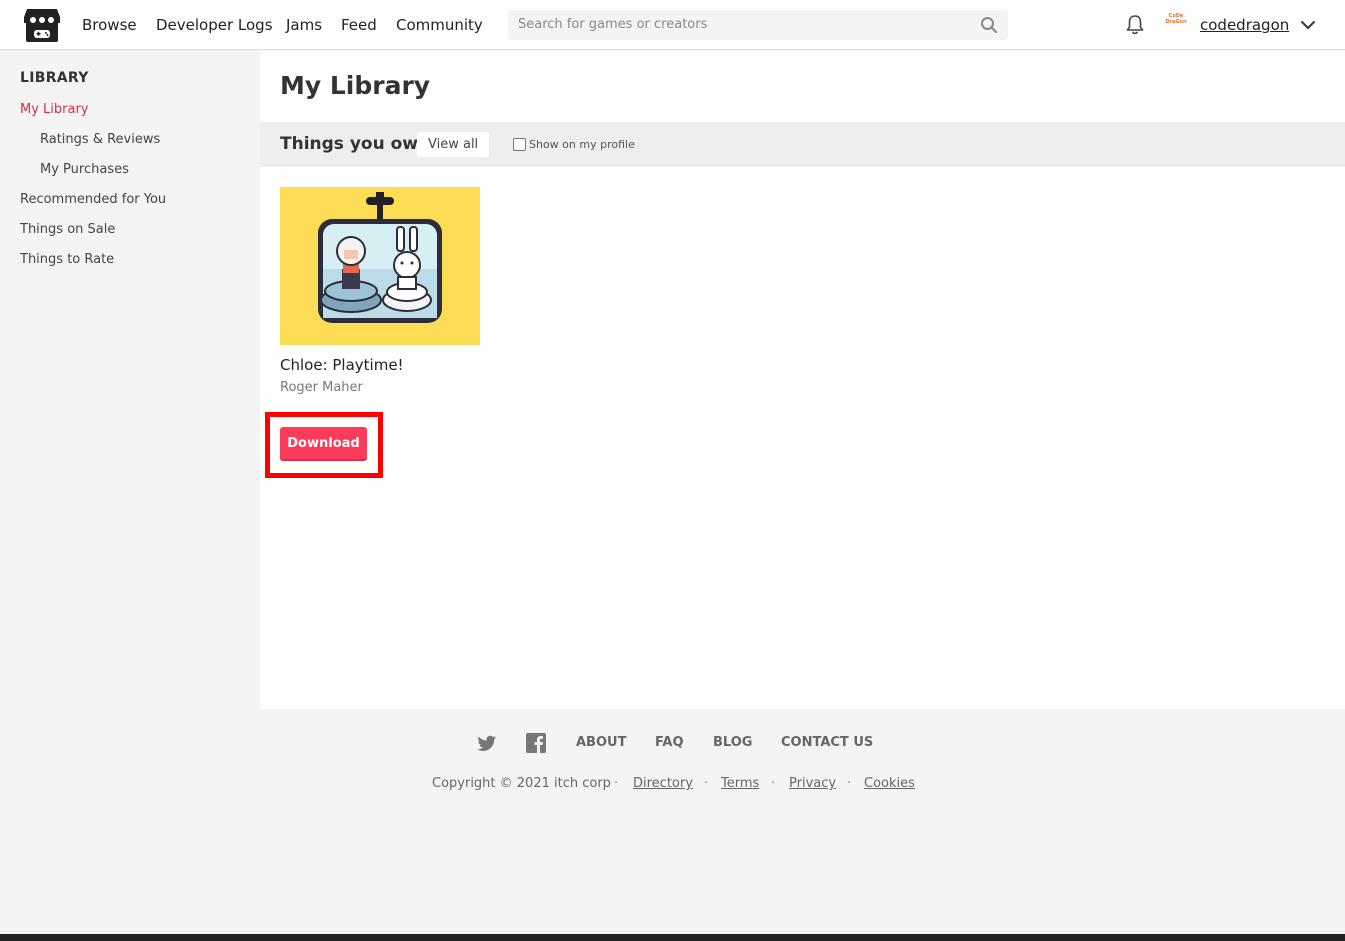  I want to click on sidebar-item-my-library: My Library, so click(54, 109).